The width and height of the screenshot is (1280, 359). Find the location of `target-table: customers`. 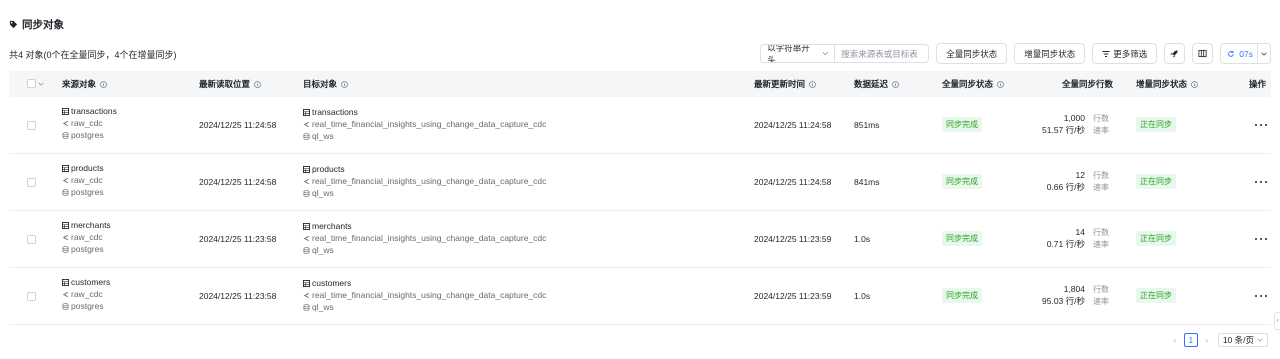

target-table: customers is located at coordinates (424, 283).